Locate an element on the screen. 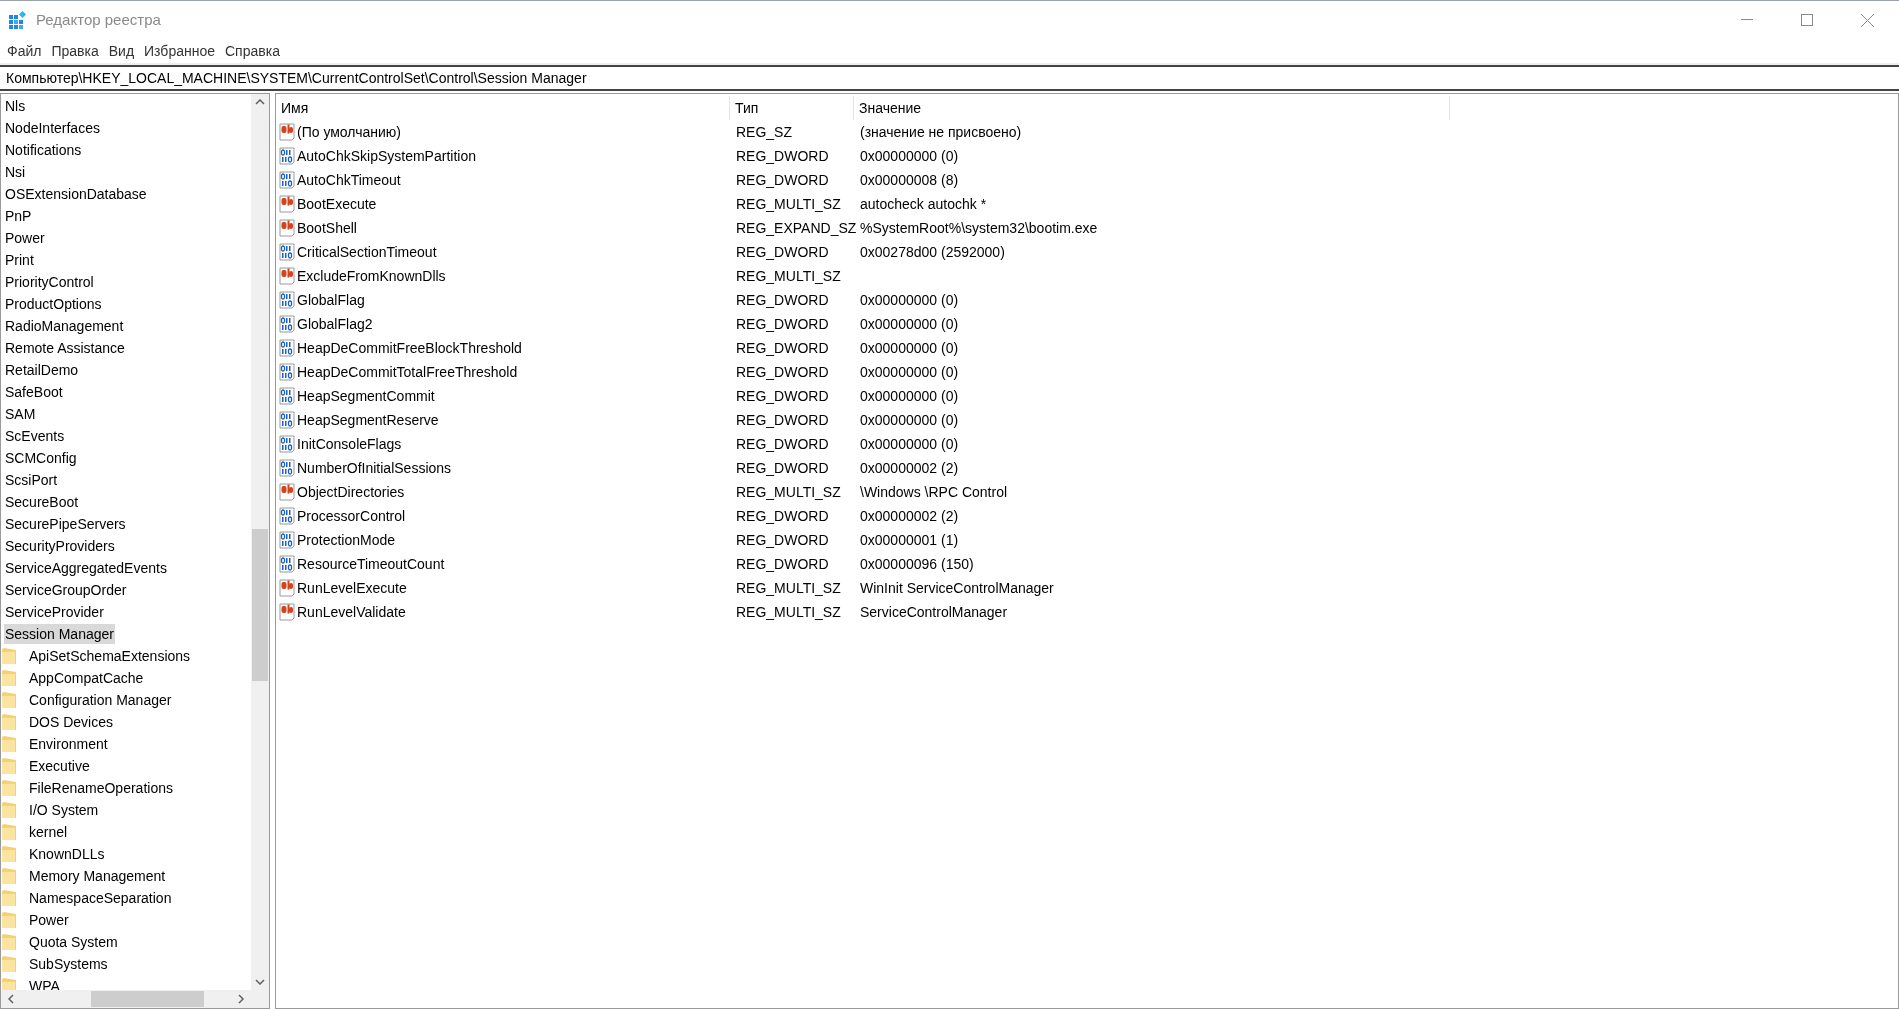 The image size is (1899, 1009). close-icon is located at coordinates (1867, 20).